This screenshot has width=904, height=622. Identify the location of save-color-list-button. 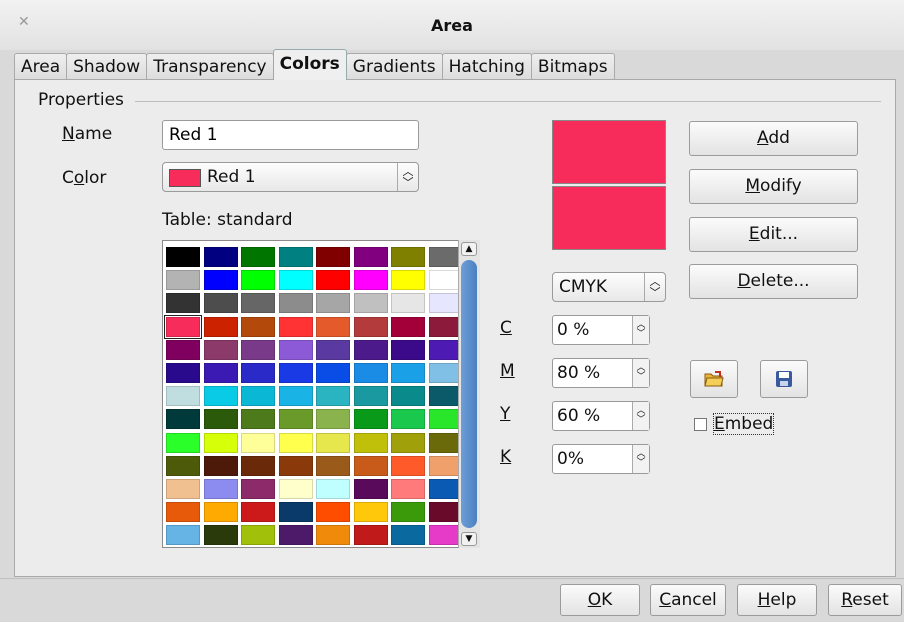
(784, 379).